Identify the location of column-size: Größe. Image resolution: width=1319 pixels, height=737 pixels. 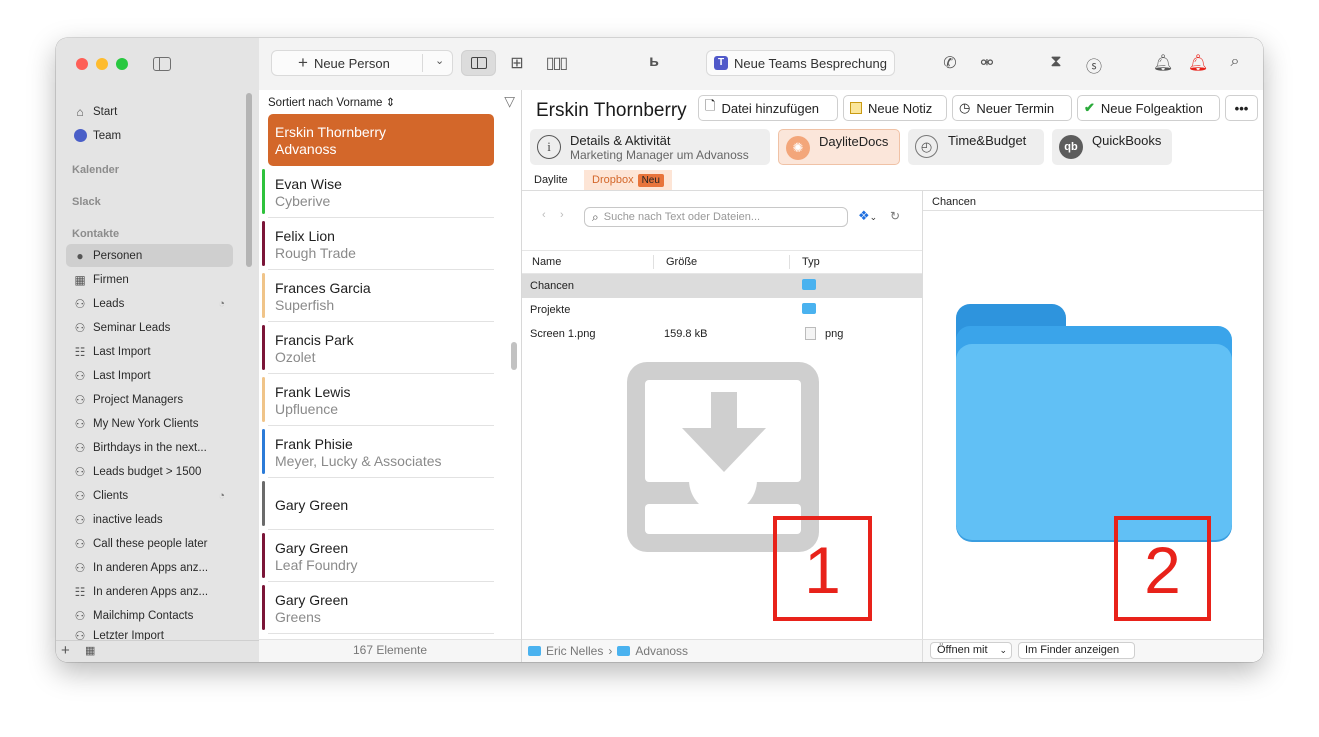
(681, 262).